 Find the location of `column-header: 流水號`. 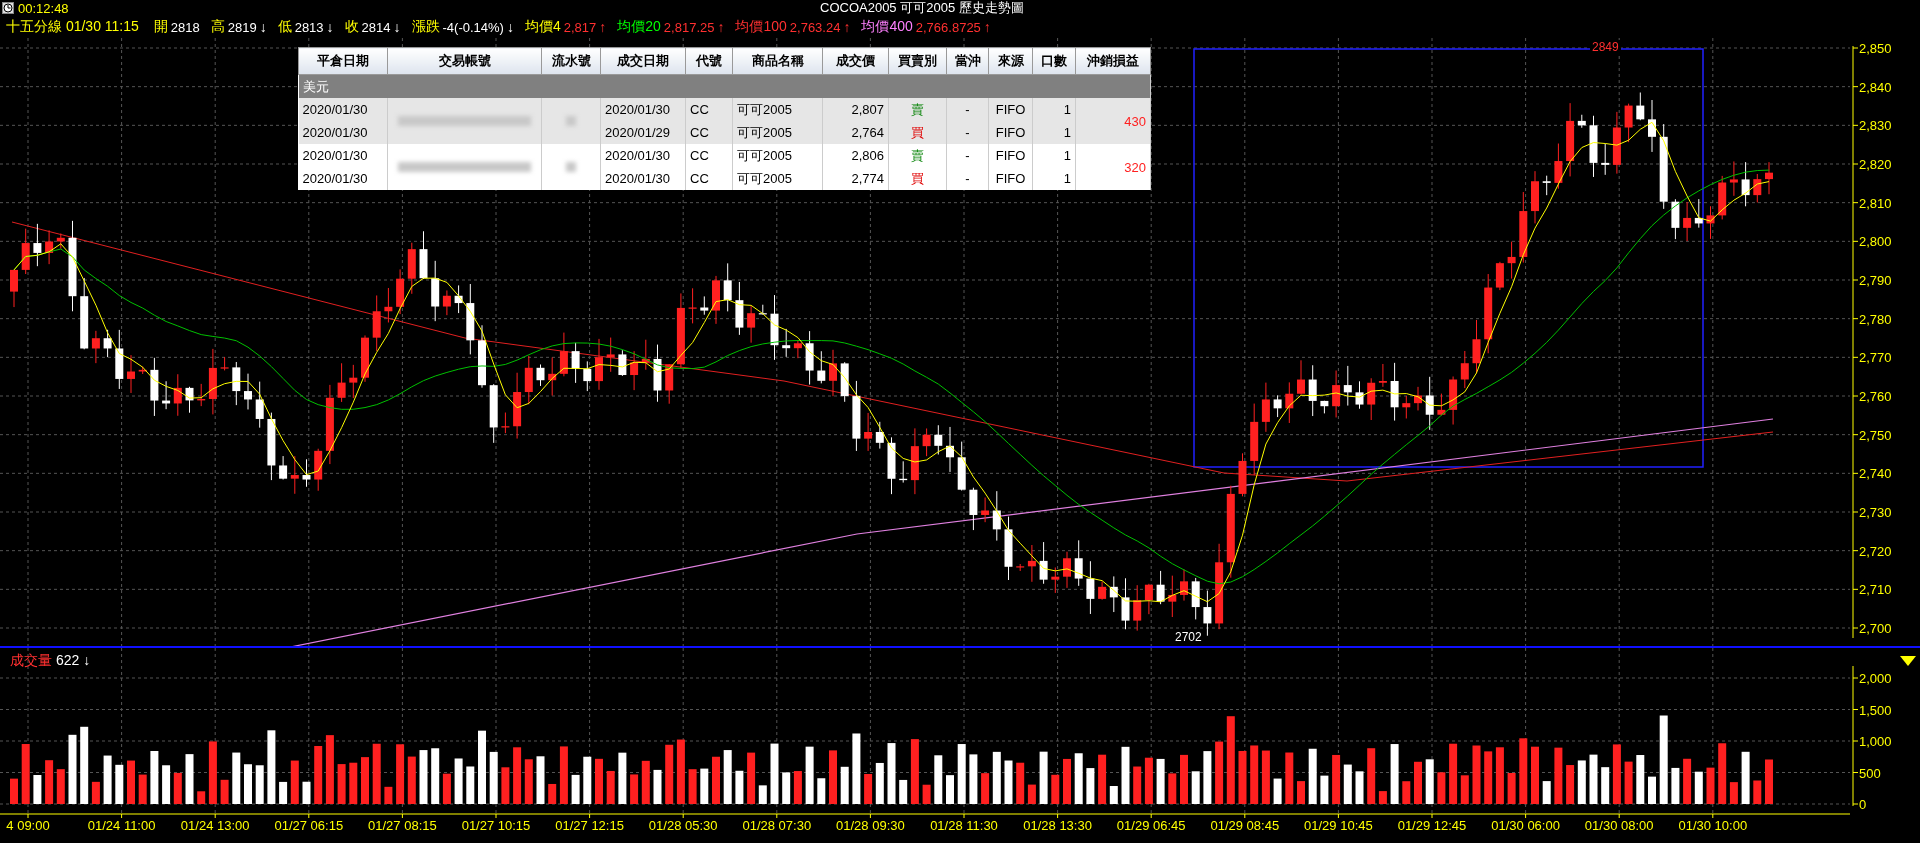

column-header: 流水號 is located at coordinates (571, 61).